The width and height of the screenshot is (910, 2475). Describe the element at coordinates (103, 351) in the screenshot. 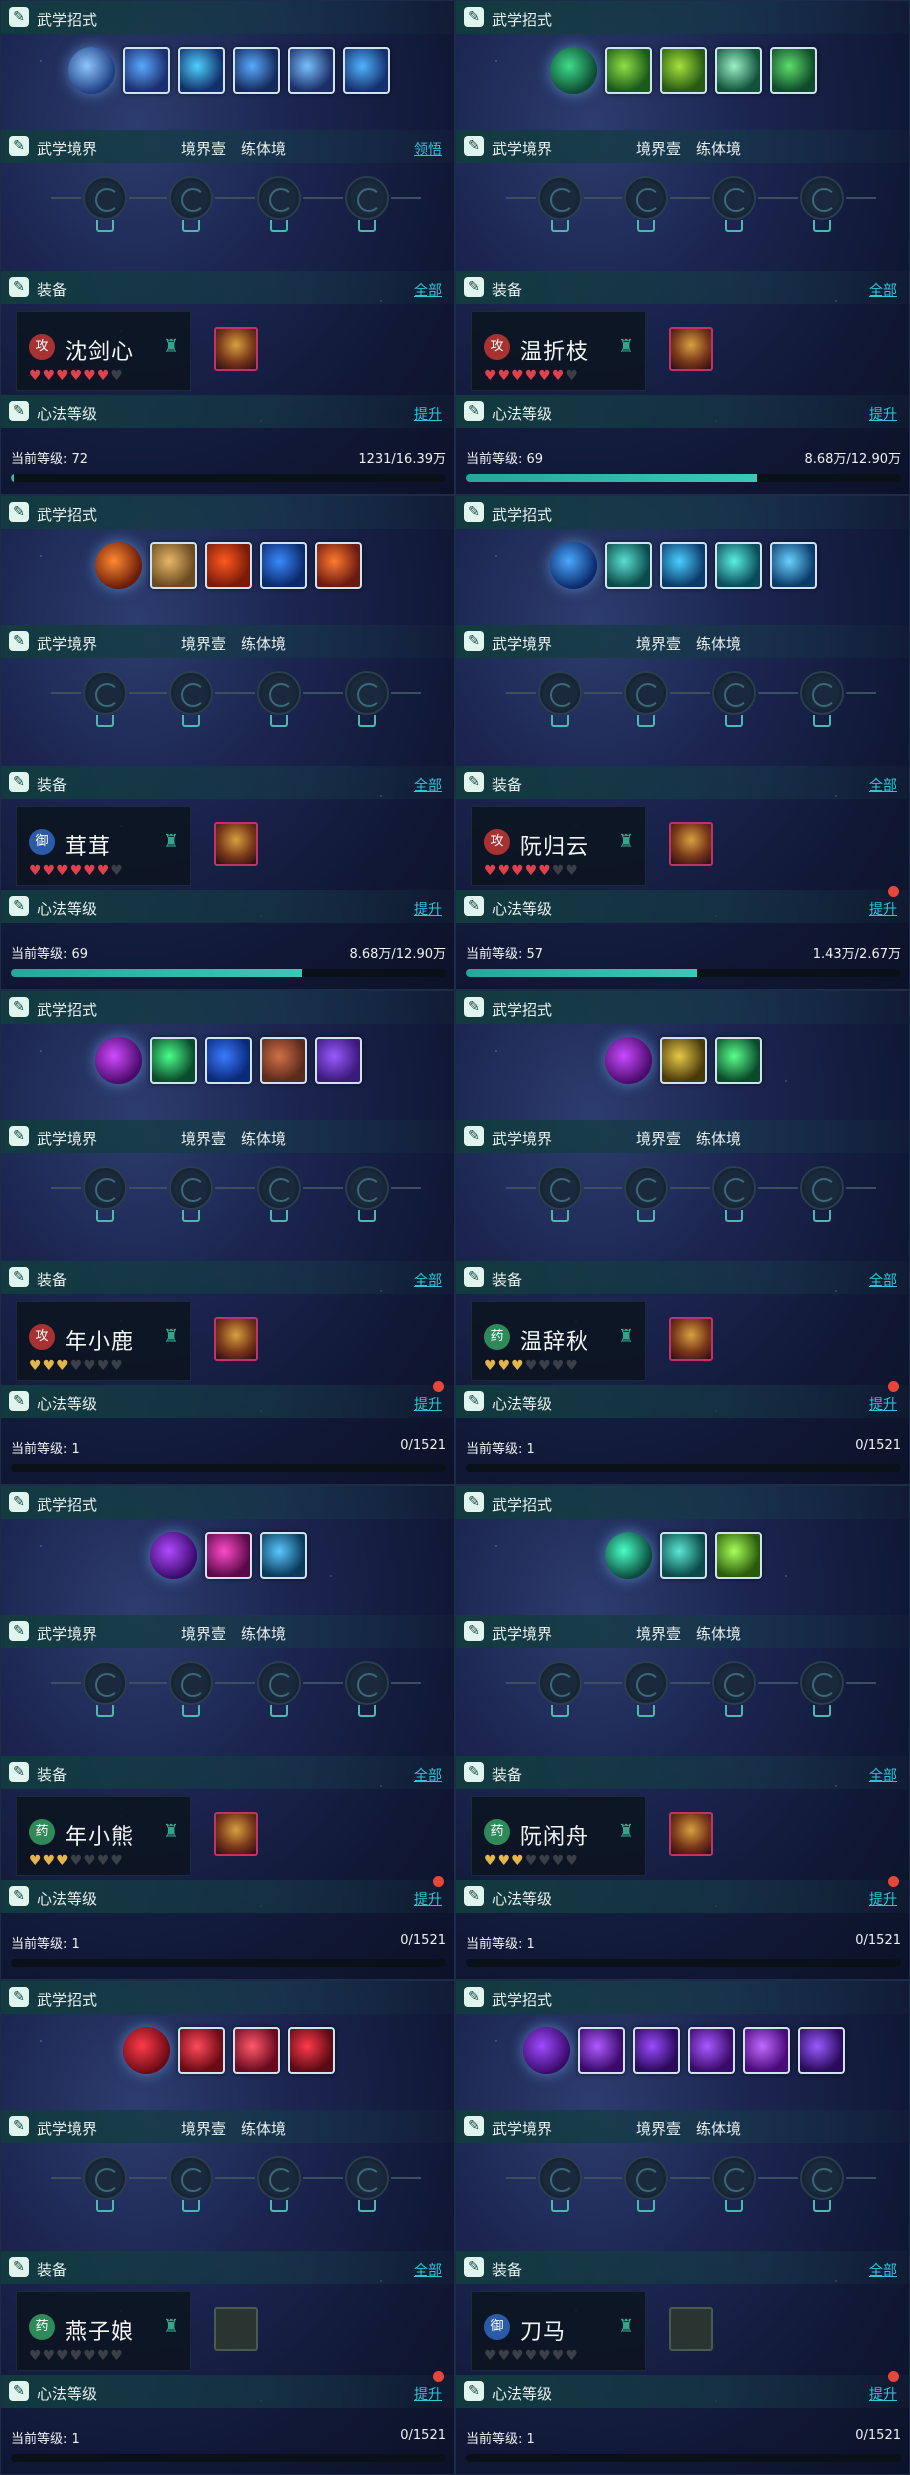

I see `character-panel: 攻 沈剑心 ♜ ♥♥♥♥♥♥♥` at that location.